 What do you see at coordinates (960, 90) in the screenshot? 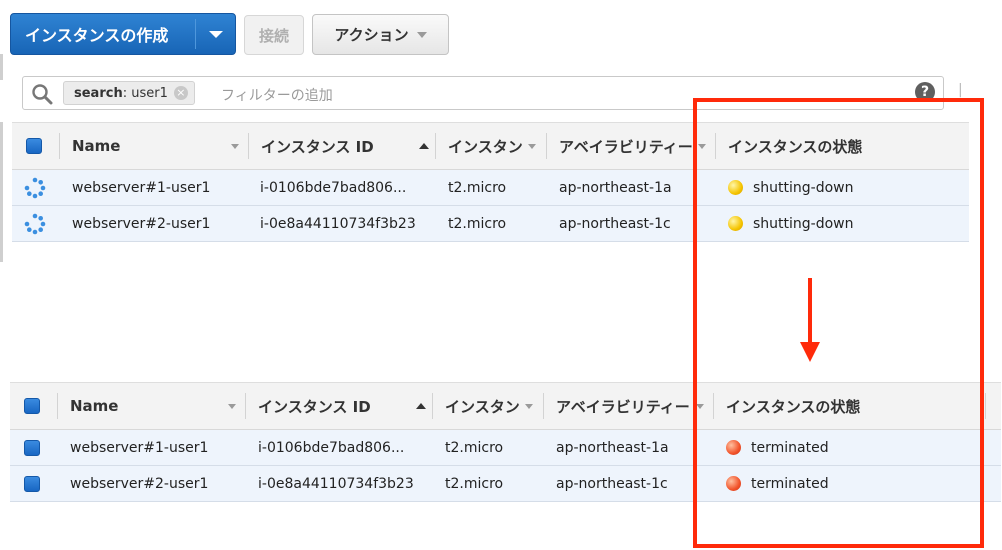
I see `pager-edge: |` at bounding box center [960, 90].